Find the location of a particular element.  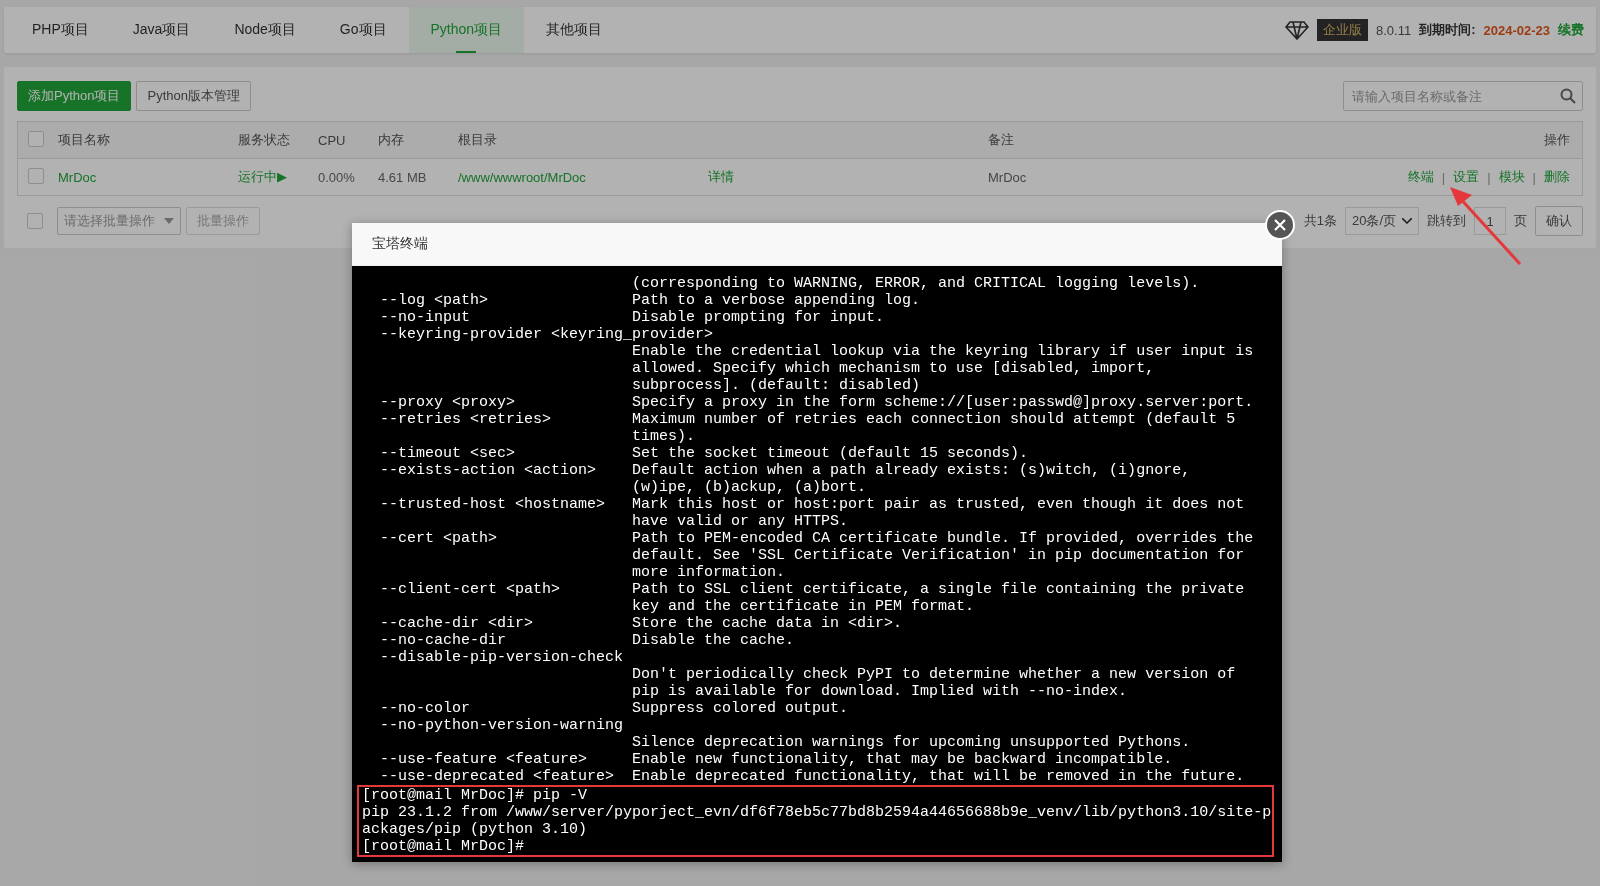

tab: 其他项目 is located at coordinates (574, 30).